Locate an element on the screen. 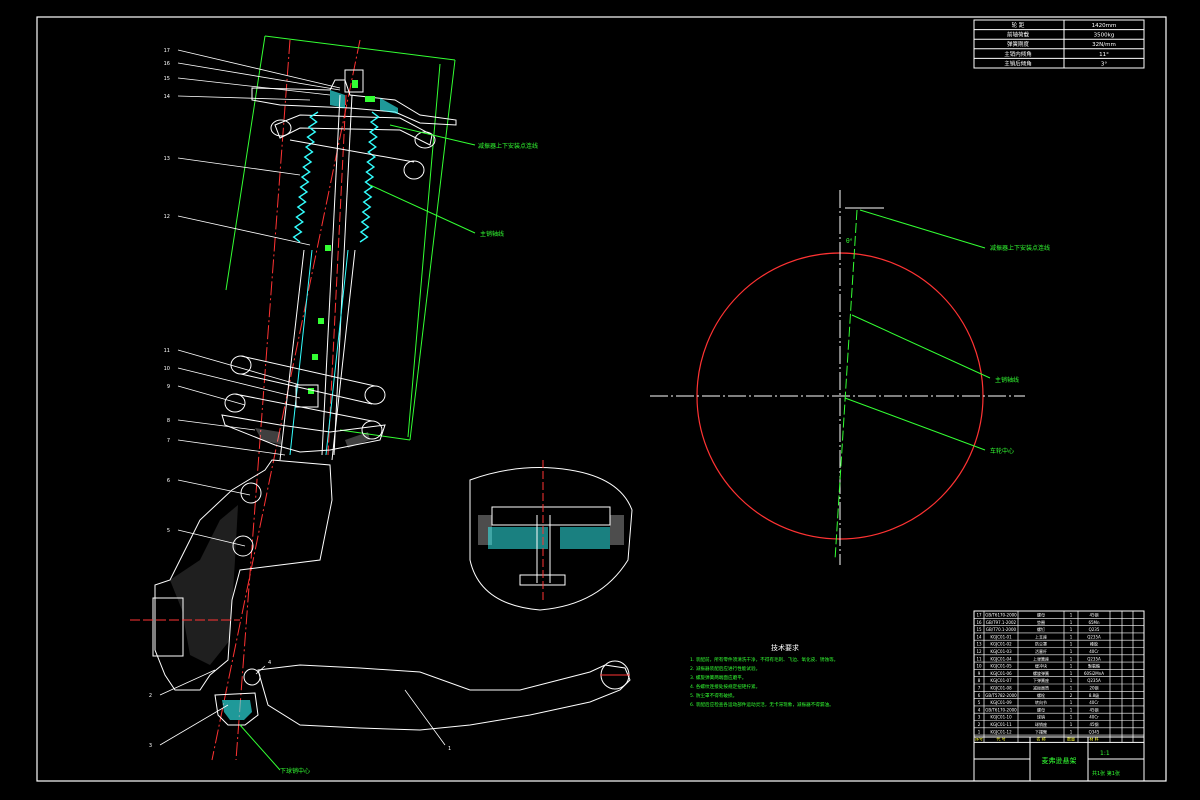 Image resolution: width=1200 pixels, height=800 pixels. bom-cell: 15 is located at coordinates (979, 629).